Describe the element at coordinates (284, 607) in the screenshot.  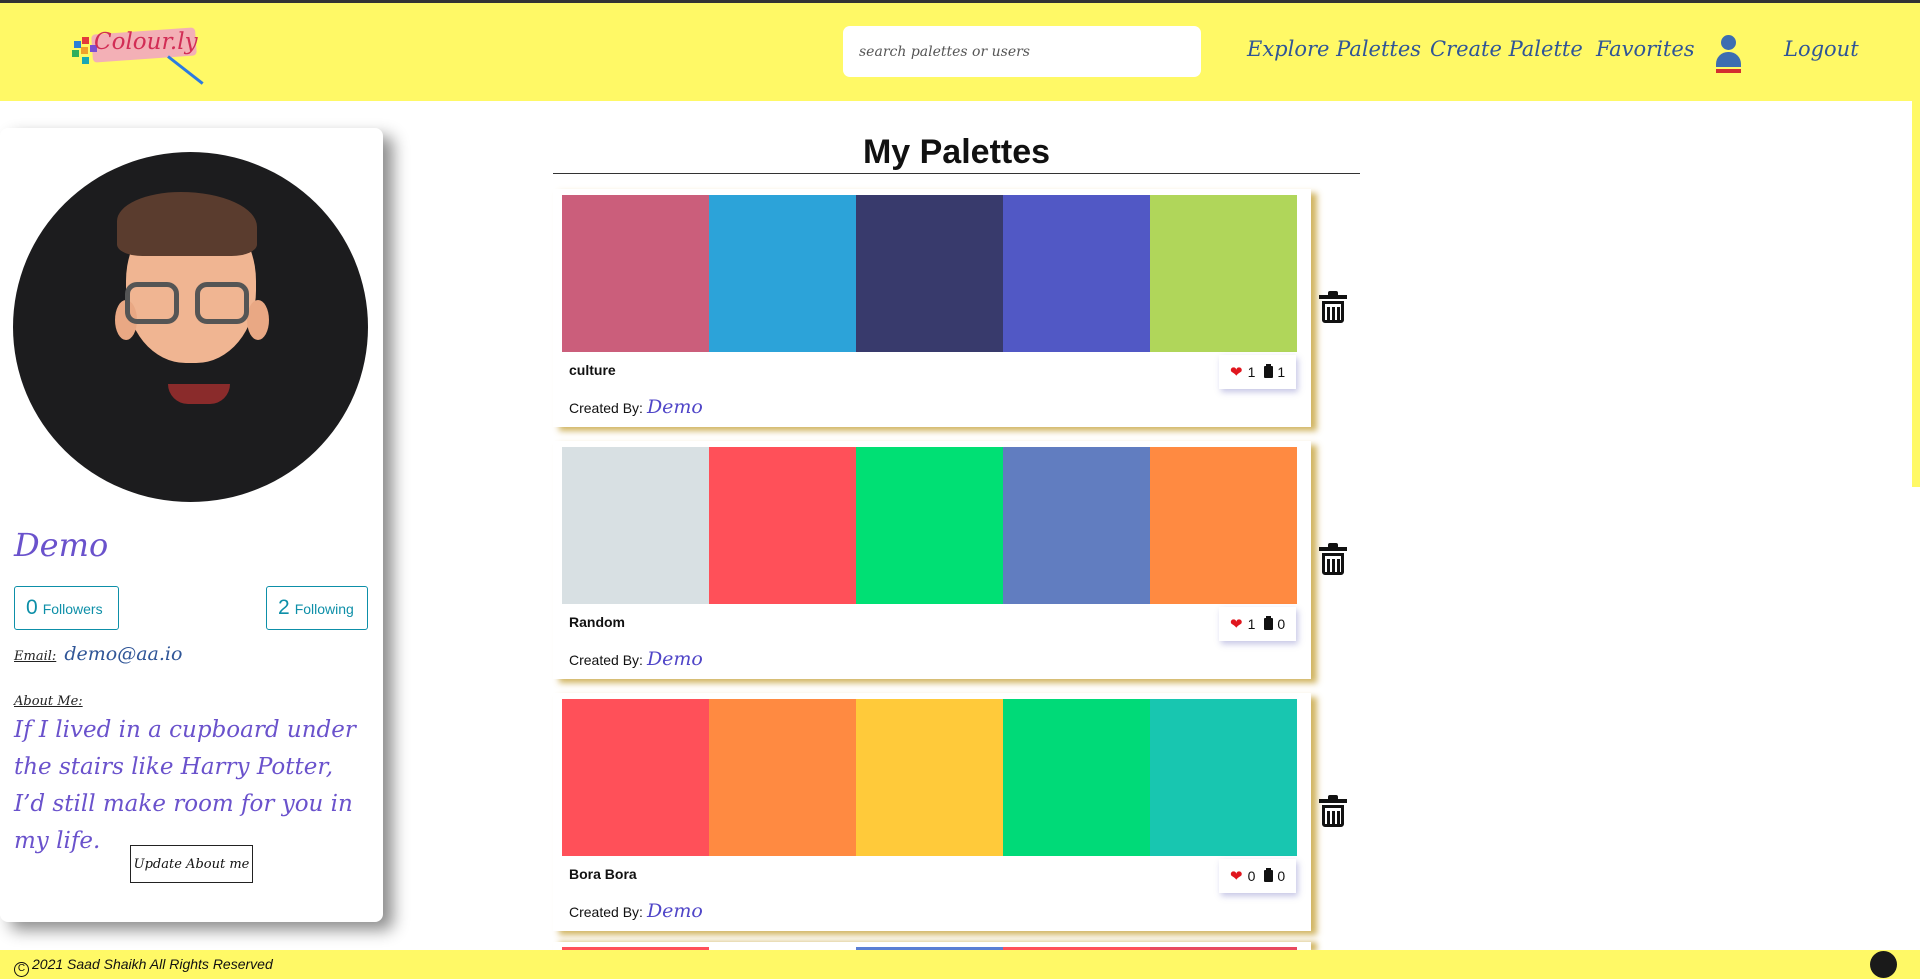
I see `following-count: 2` at that location.